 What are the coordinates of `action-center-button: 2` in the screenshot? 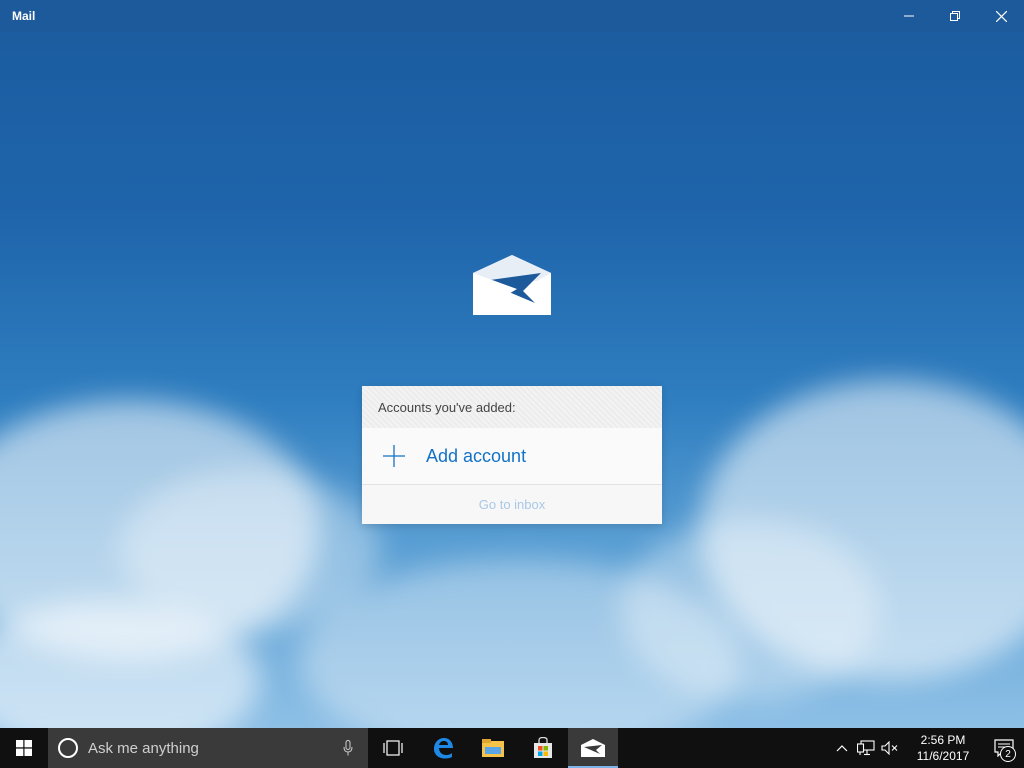 It's located at (1004, 748).